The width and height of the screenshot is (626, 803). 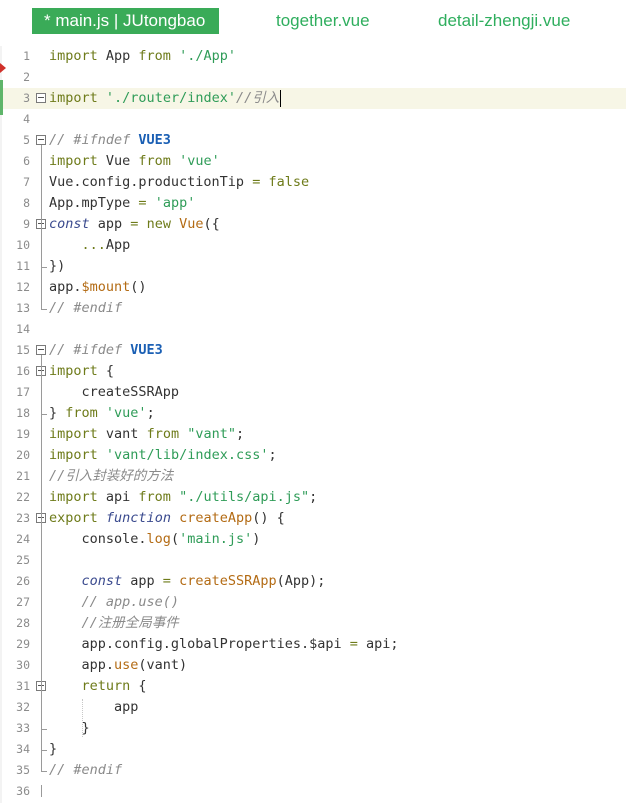 What do you see at coordinates (98, 686) in the screenshot?
I see `code-text: return {` at bounding box center [98, 686].